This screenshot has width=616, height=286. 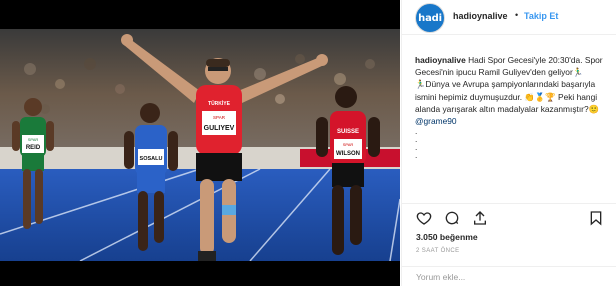 What do you see at coordinates (151, 159) in the screenshot?
I see `svg-text: SOSALU` at bounding box center [151, 159].